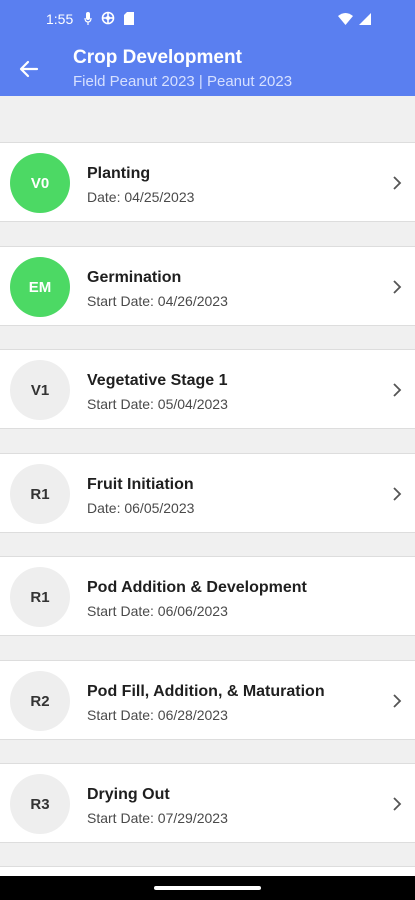 Image resolution: width=415 pixels, height=900 pixels. I want to click on stage-date: Start Date: 06/06/2023, so click(157, 611).